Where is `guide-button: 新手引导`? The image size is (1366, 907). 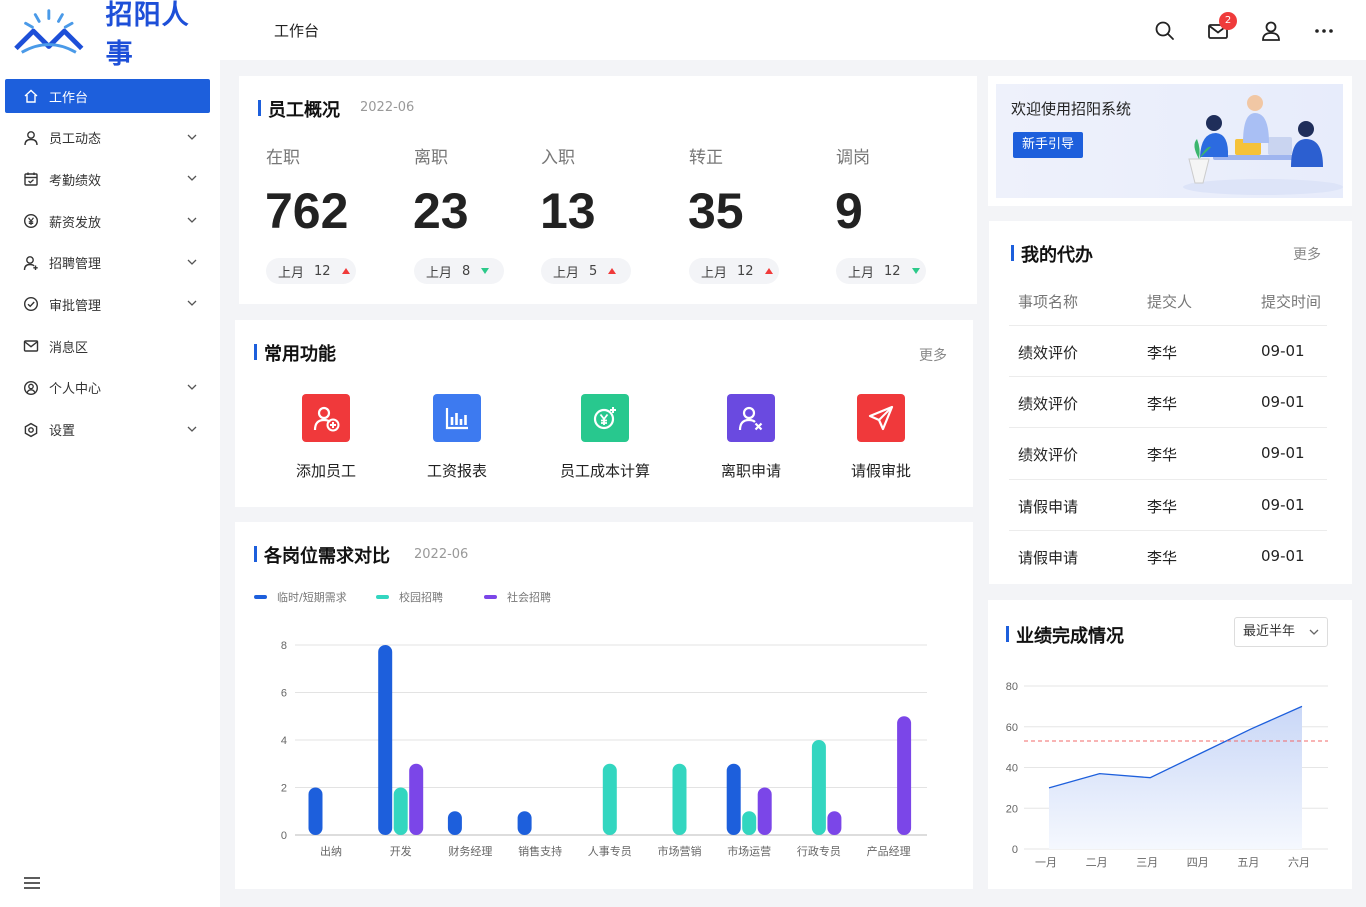 guide-button: 新手引导 is located at coordinates (1048, 145).